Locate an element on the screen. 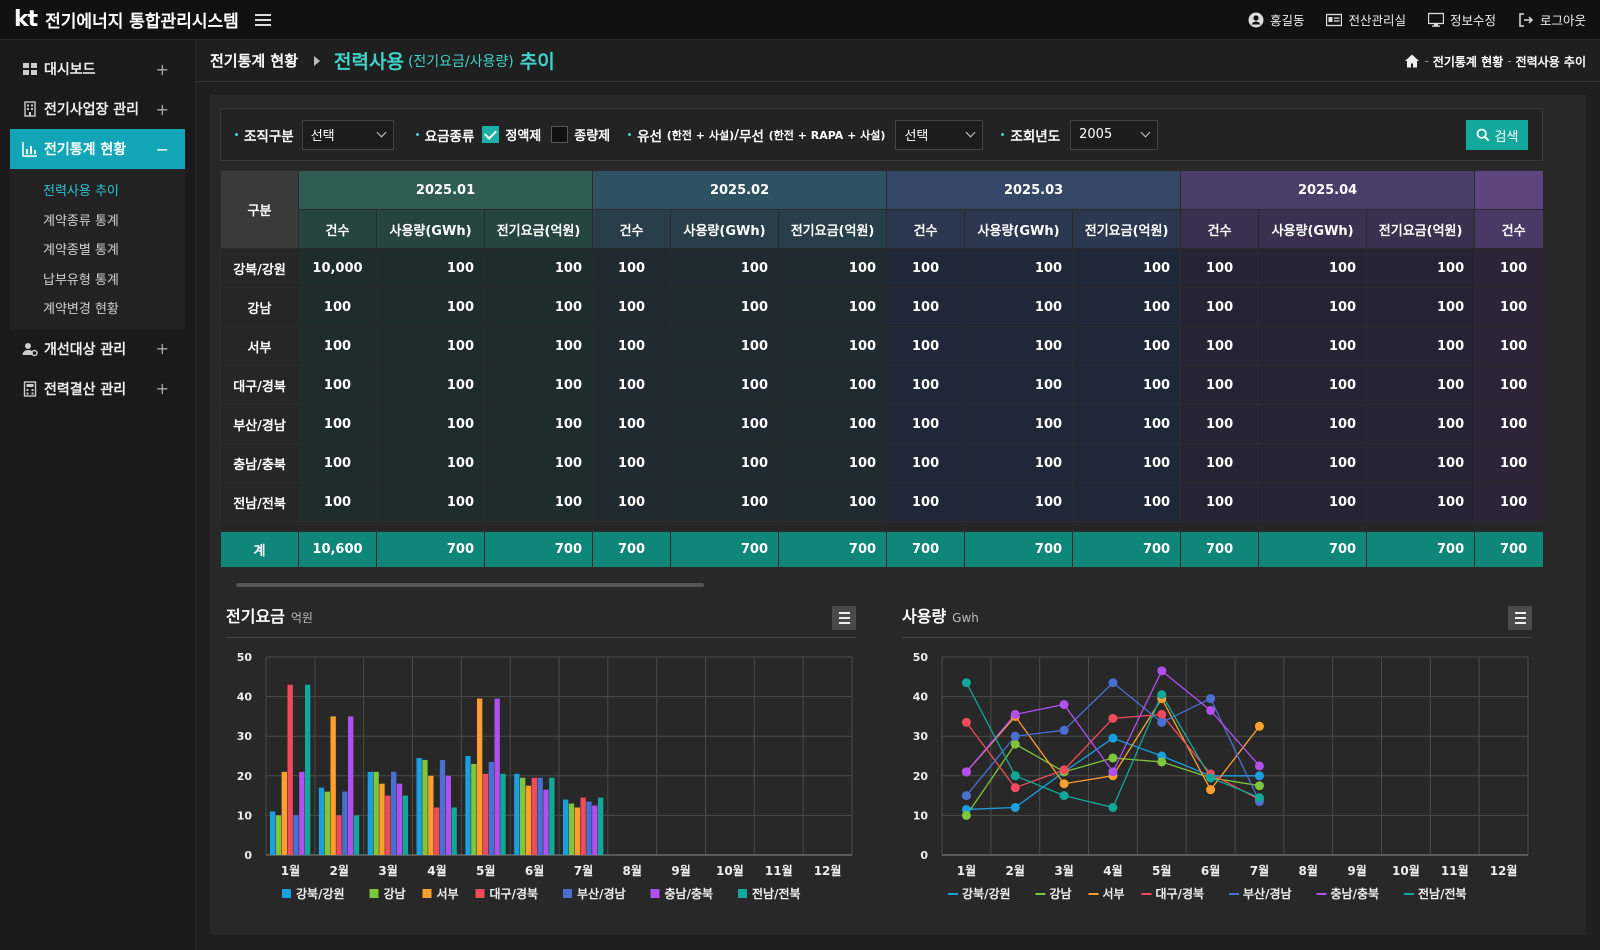  search-icon is located at coordinates (1482, 135).